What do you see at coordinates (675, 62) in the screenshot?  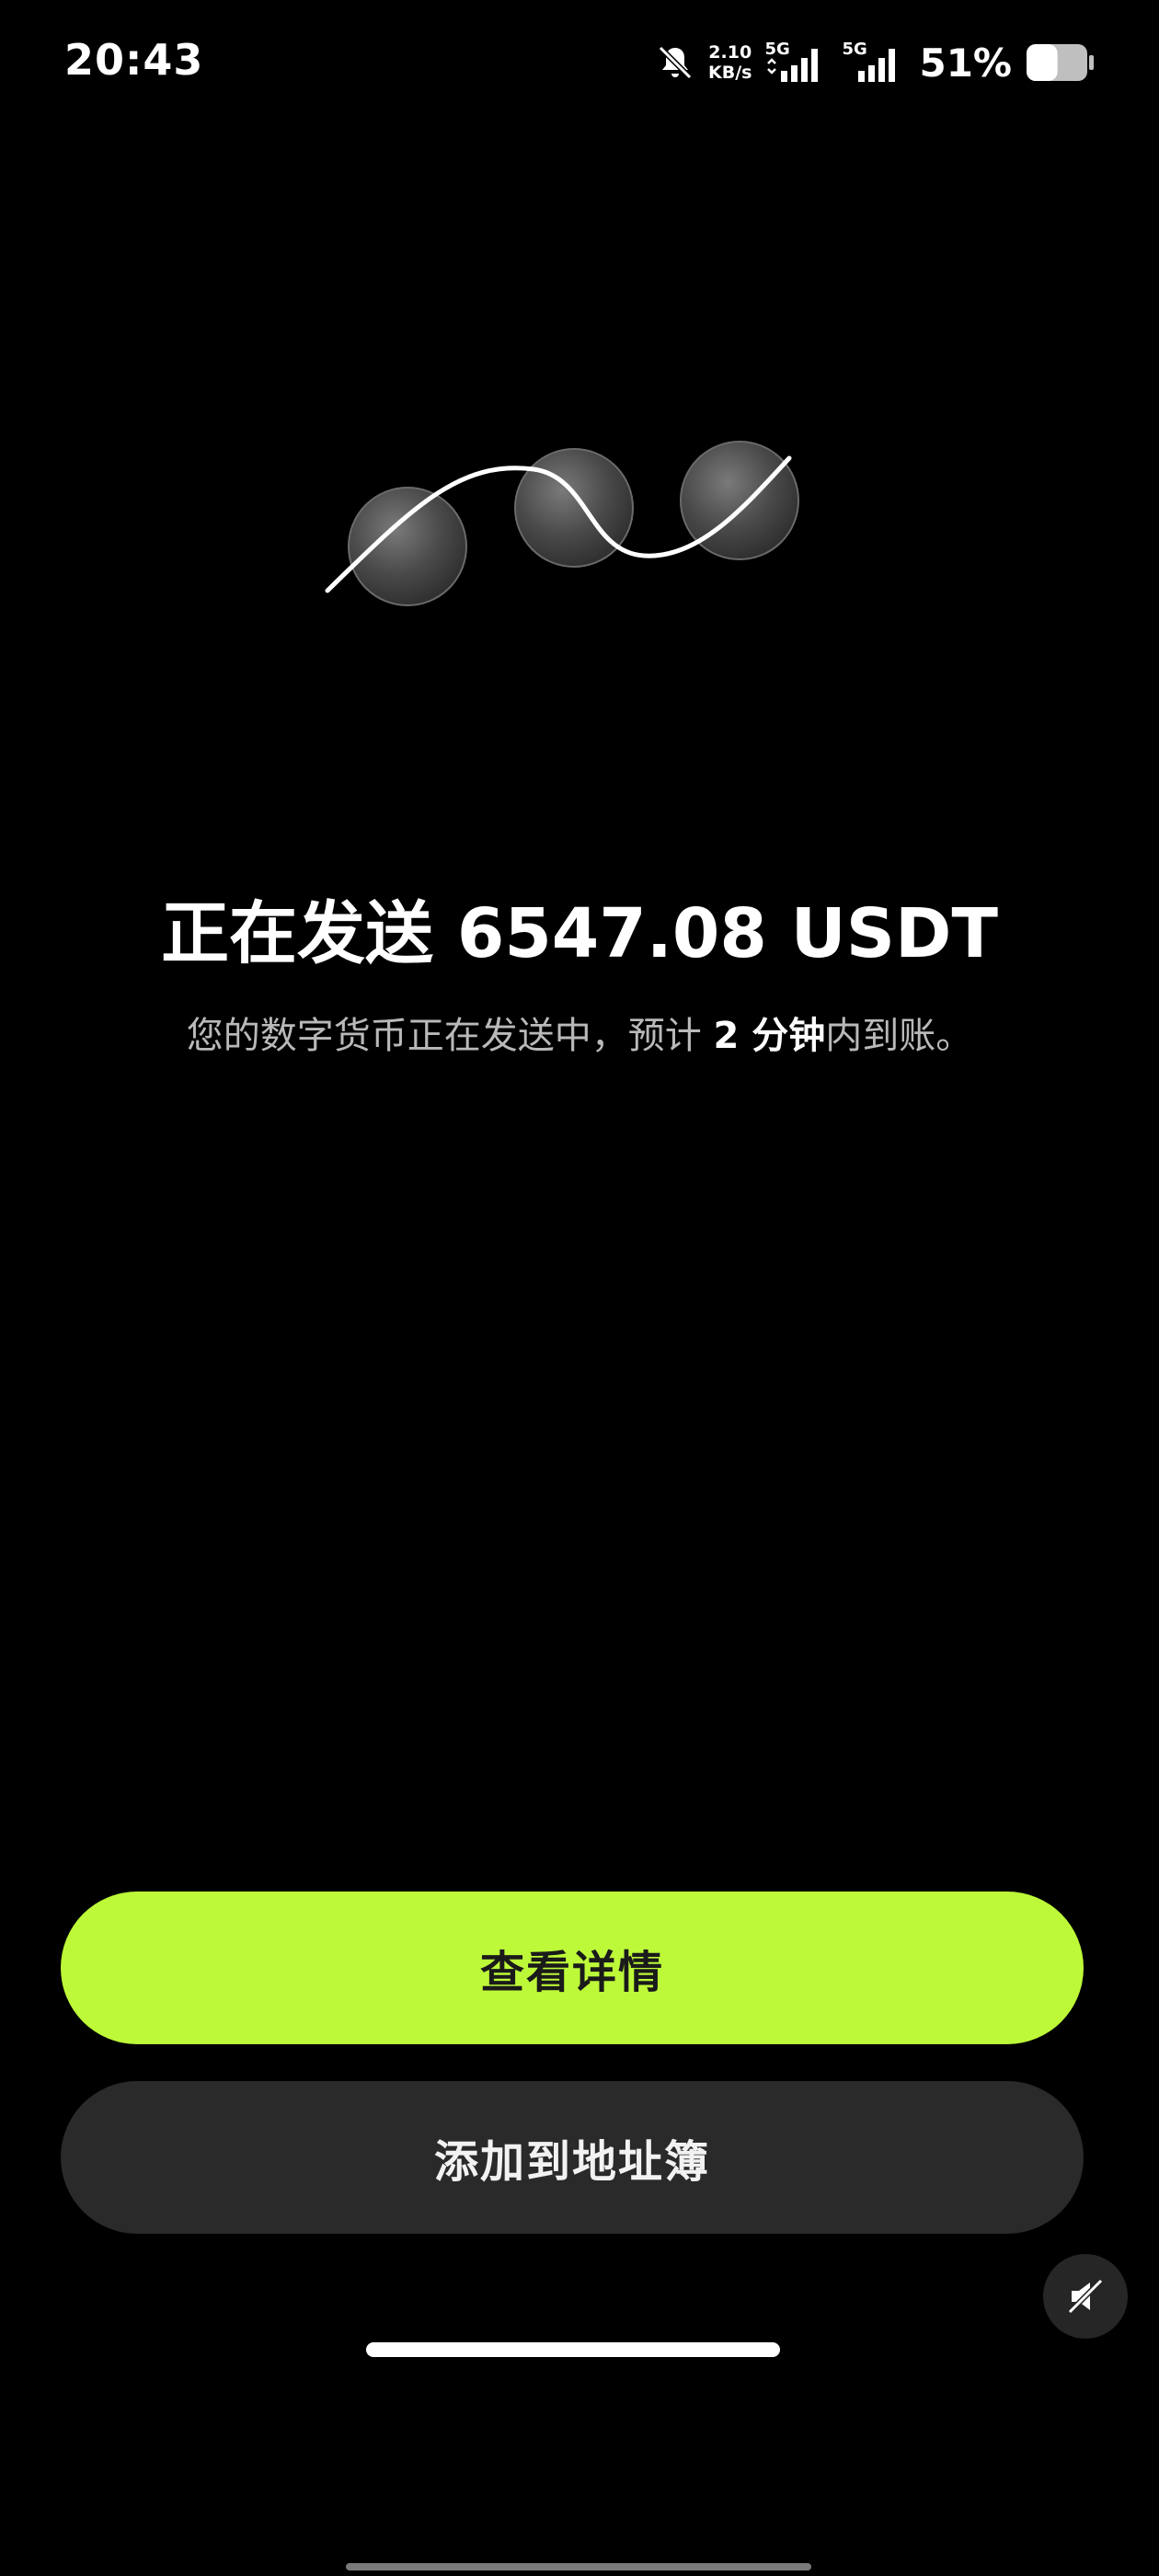 I see `bell-muted-icon` at bounding box center [675, 62].